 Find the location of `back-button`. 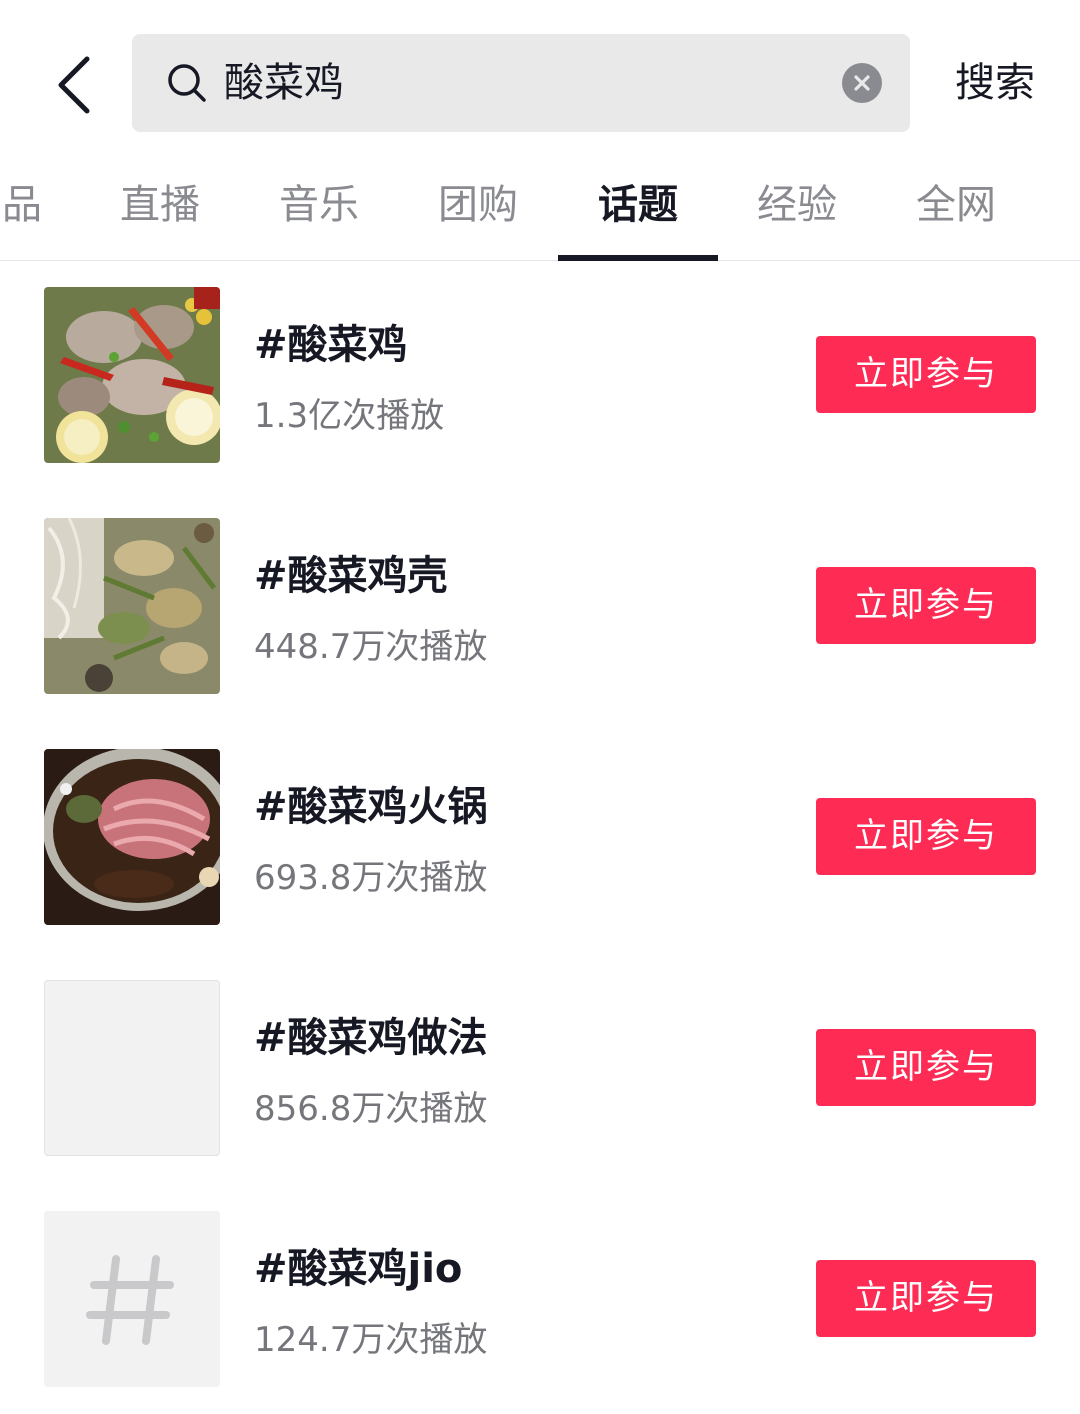

back-button is located at coordinates (75, 85).